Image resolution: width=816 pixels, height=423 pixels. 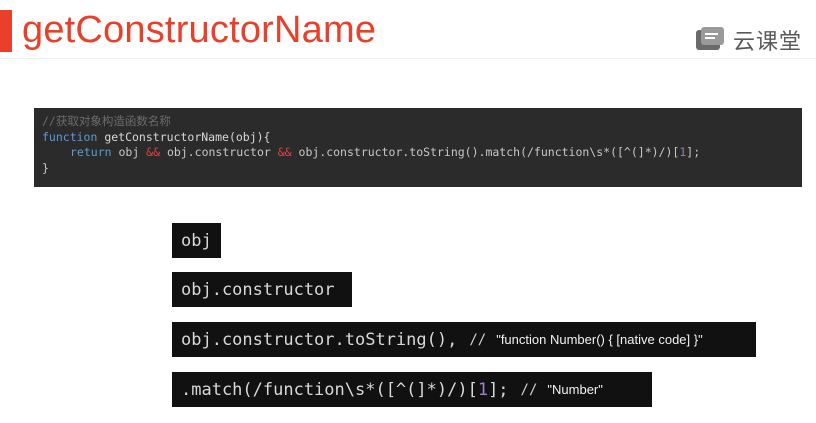 What do you see at coordinates (693, 152) in the screenshot?
I see `code-closing: ];` at bounding box center [693, 152].